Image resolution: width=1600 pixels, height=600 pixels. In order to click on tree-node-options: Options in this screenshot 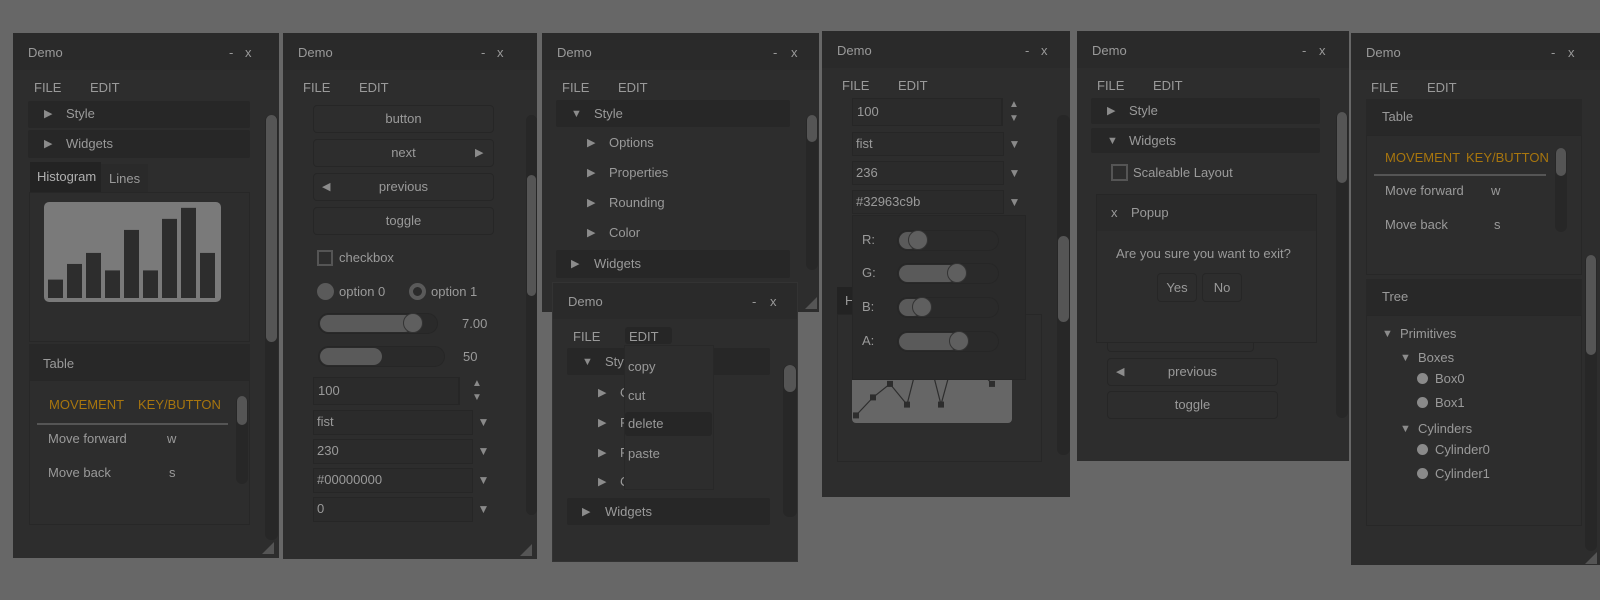, I will do `click(631, 143)`.